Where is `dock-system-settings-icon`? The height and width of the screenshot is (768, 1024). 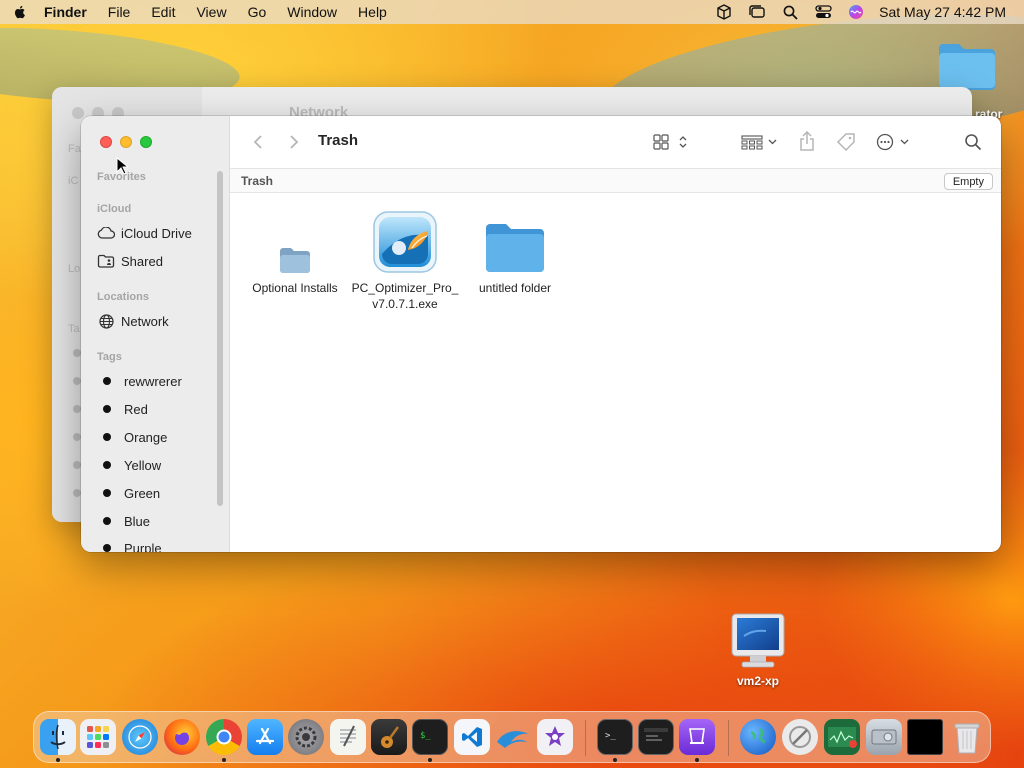
dock-system-settings-icon is located at coordinates (306, 737).